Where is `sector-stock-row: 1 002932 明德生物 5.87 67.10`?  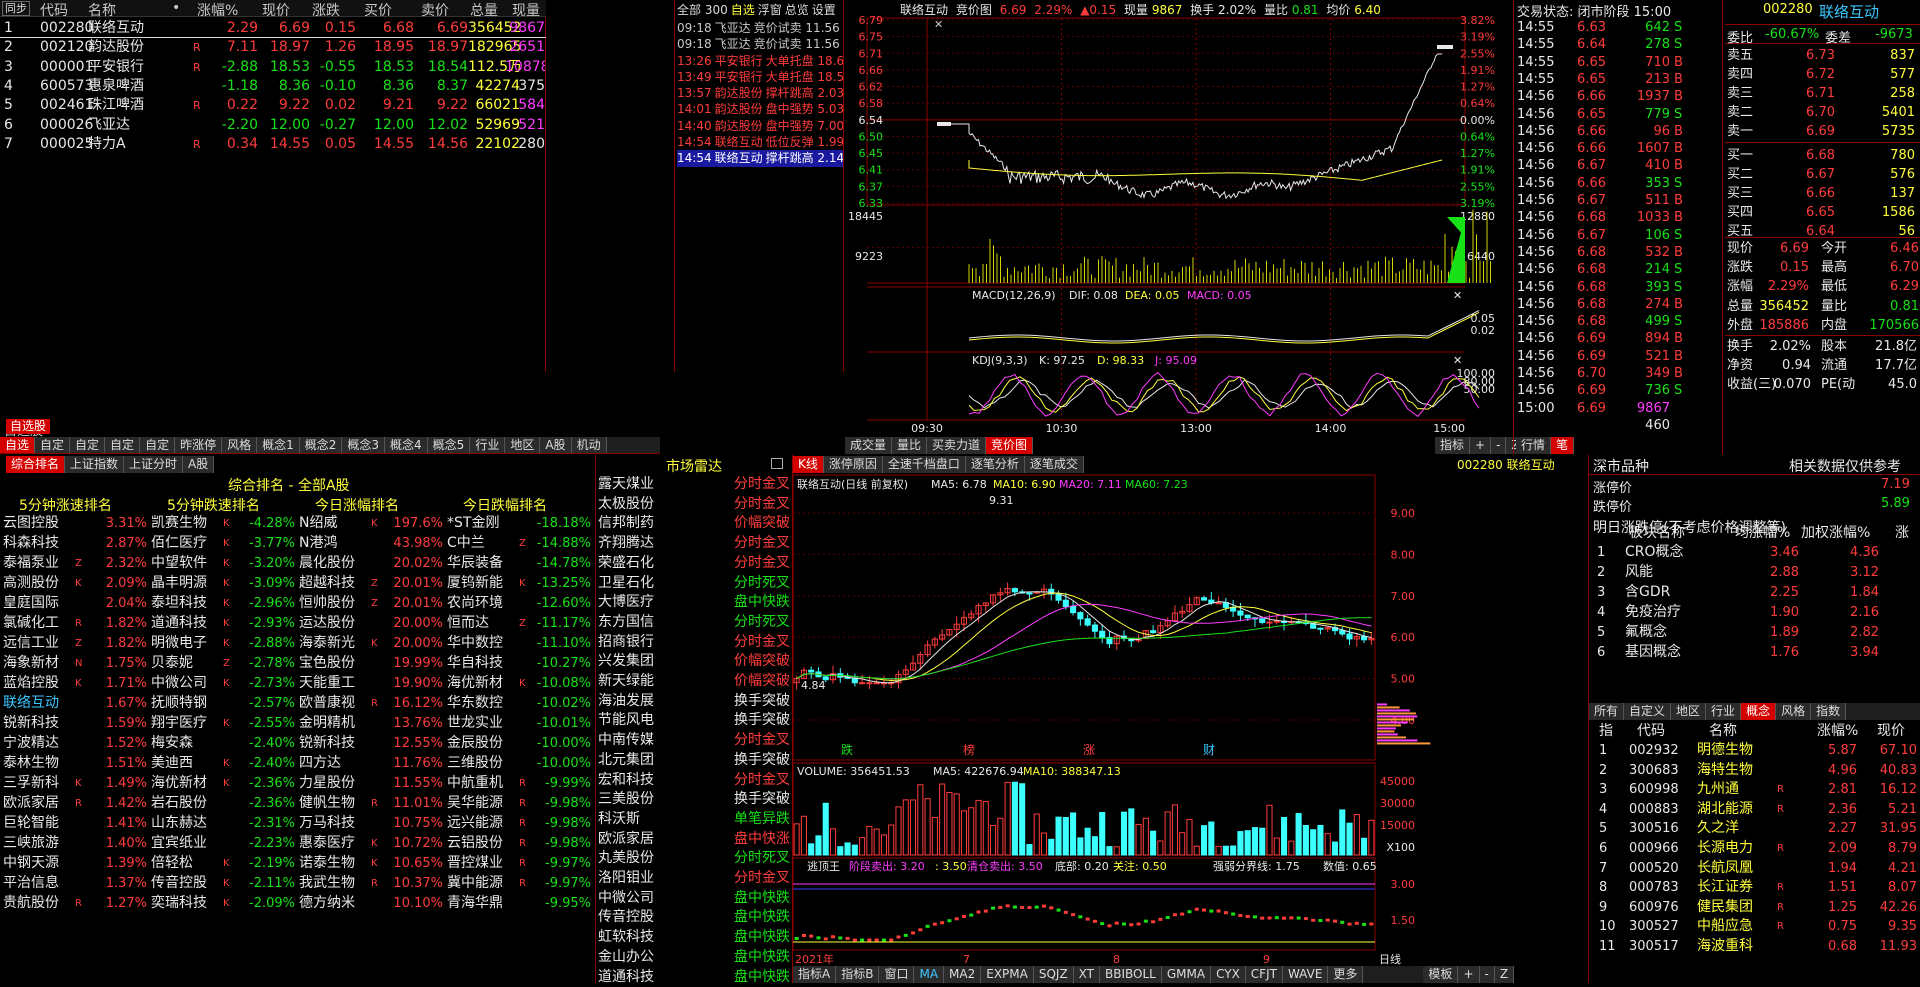 sector-stock-row: 1 002932 明德生物 5.87 67.10 is located at coordinates (1754, 750).